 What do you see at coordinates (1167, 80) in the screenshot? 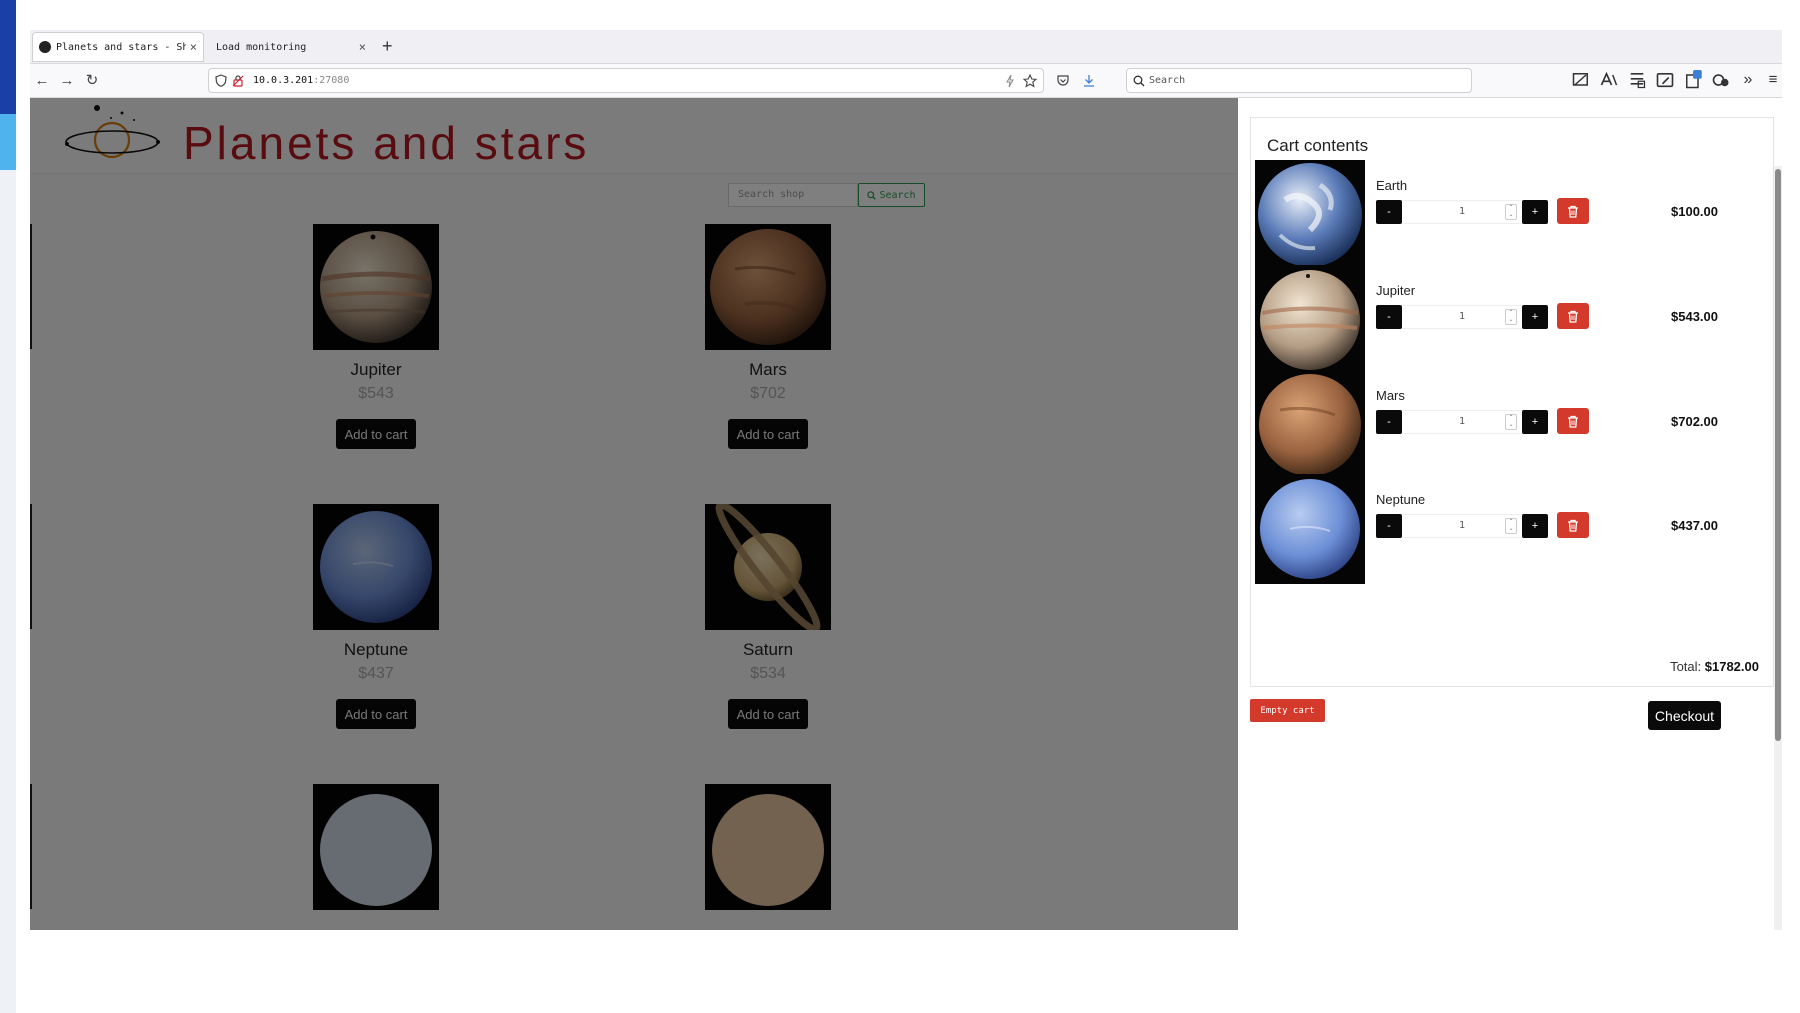
I see `browser-search-placeholder: Search` at bounding box center [1167, 80].